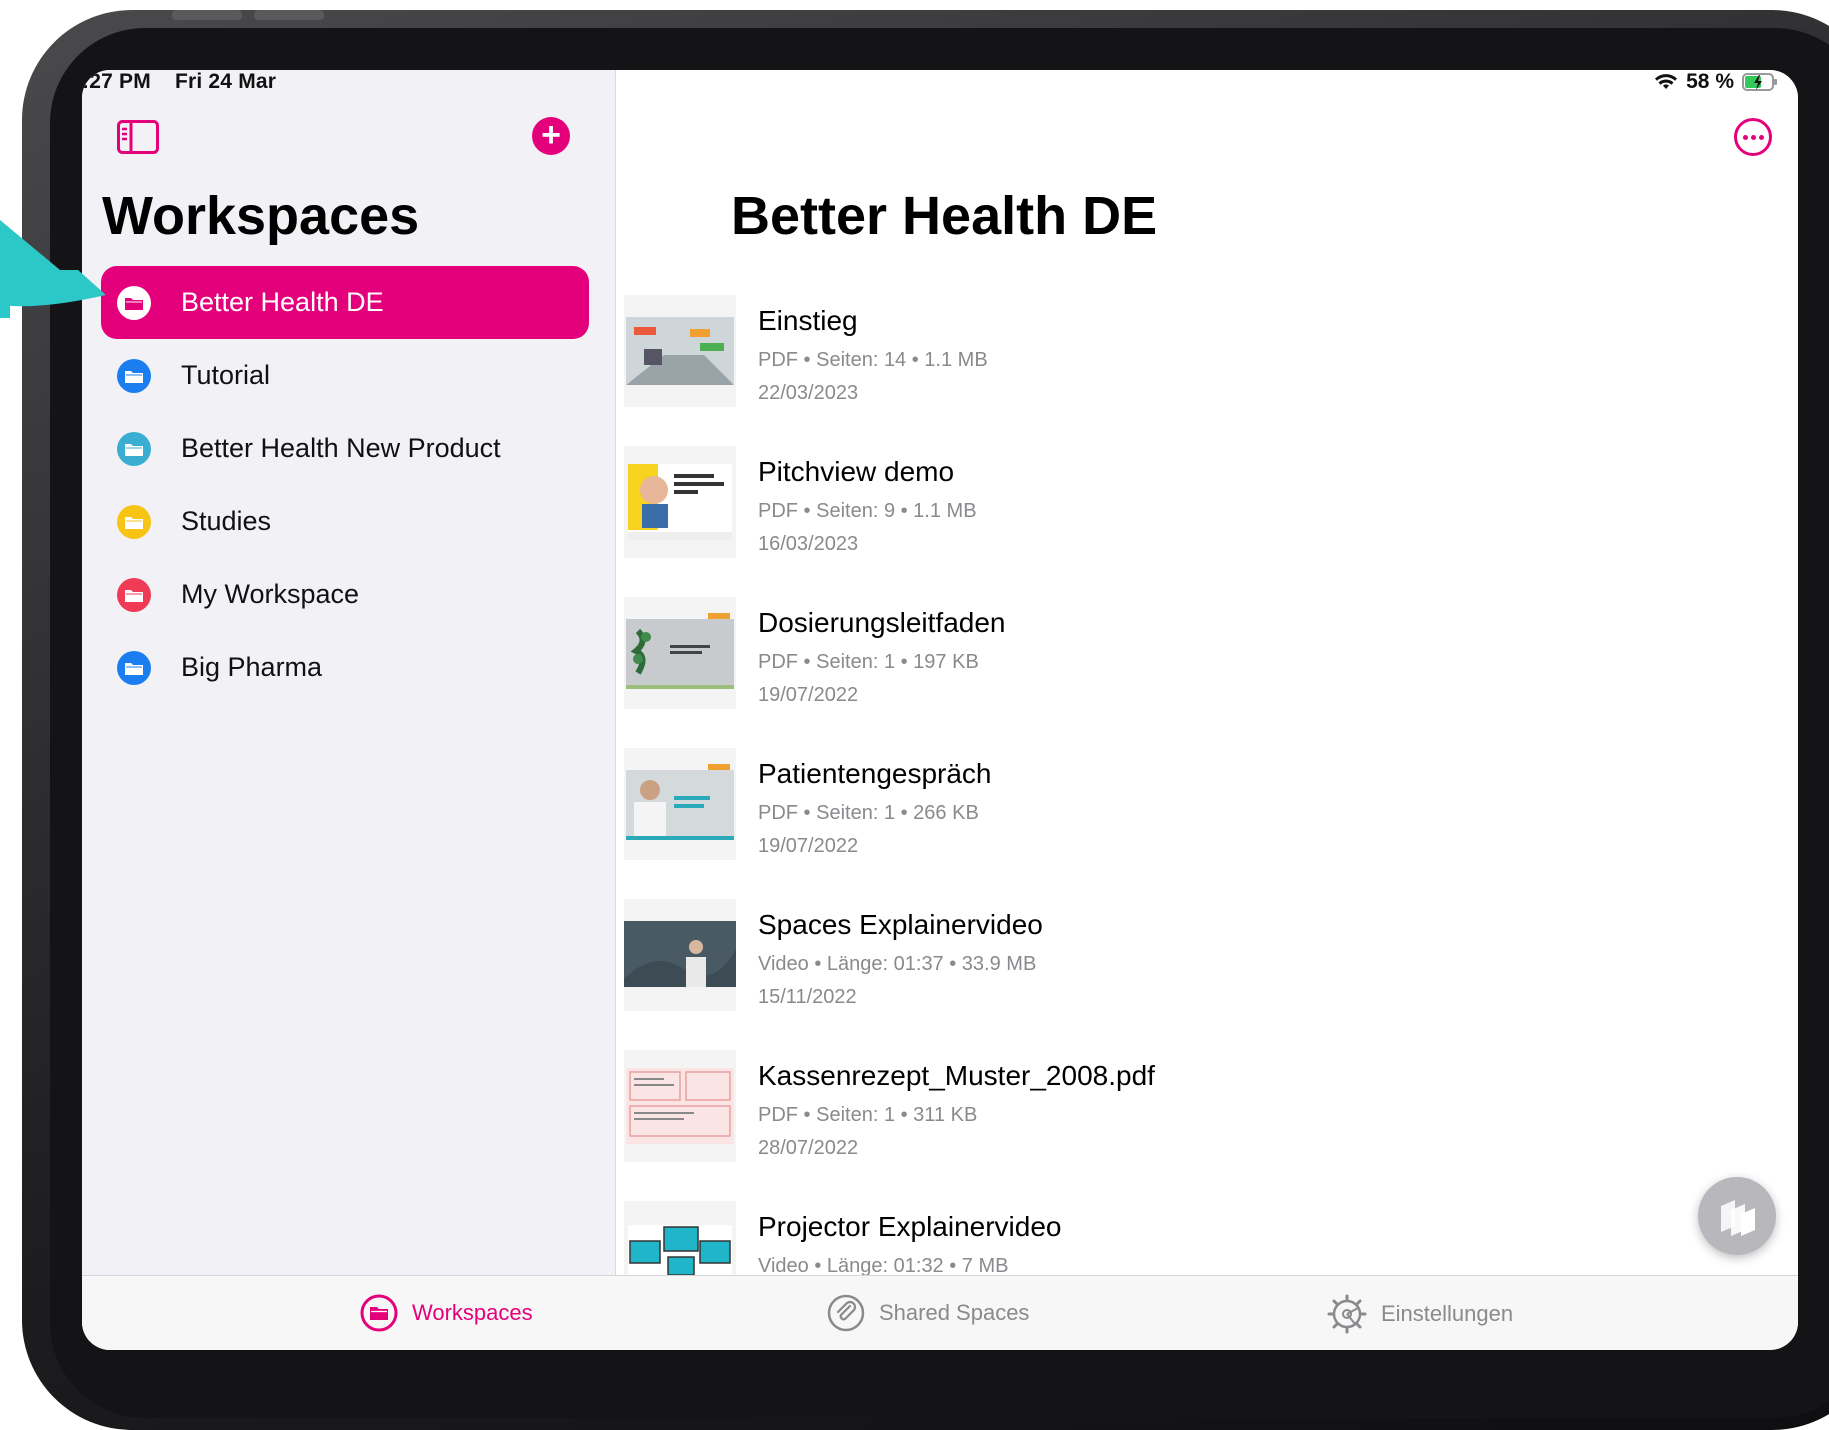 The image size is (1829, 1430). Describe the element at coordinates (846, 1313) in the screenshot. I see `paperclip-circle-icon` at that location.